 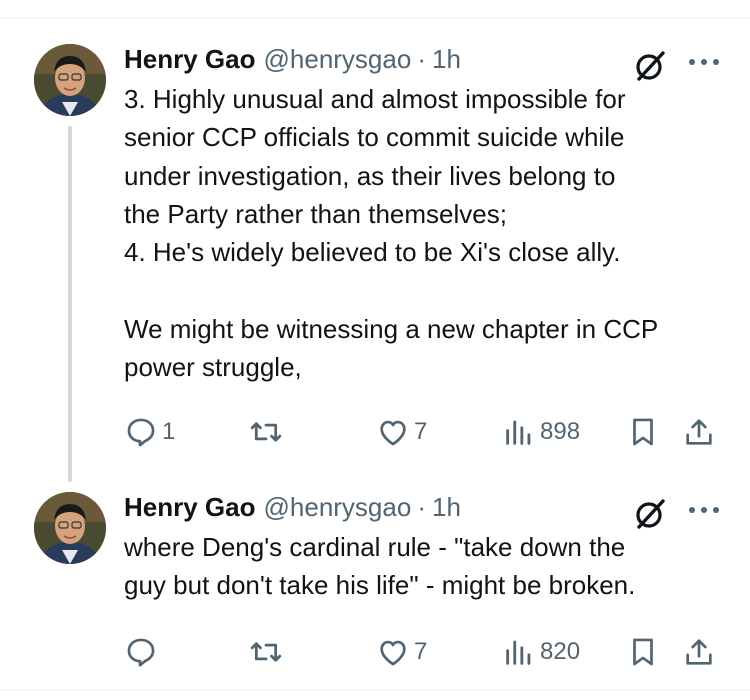 I want to click on tweet-actions: 1 7 898, so click(x=422, y=432).